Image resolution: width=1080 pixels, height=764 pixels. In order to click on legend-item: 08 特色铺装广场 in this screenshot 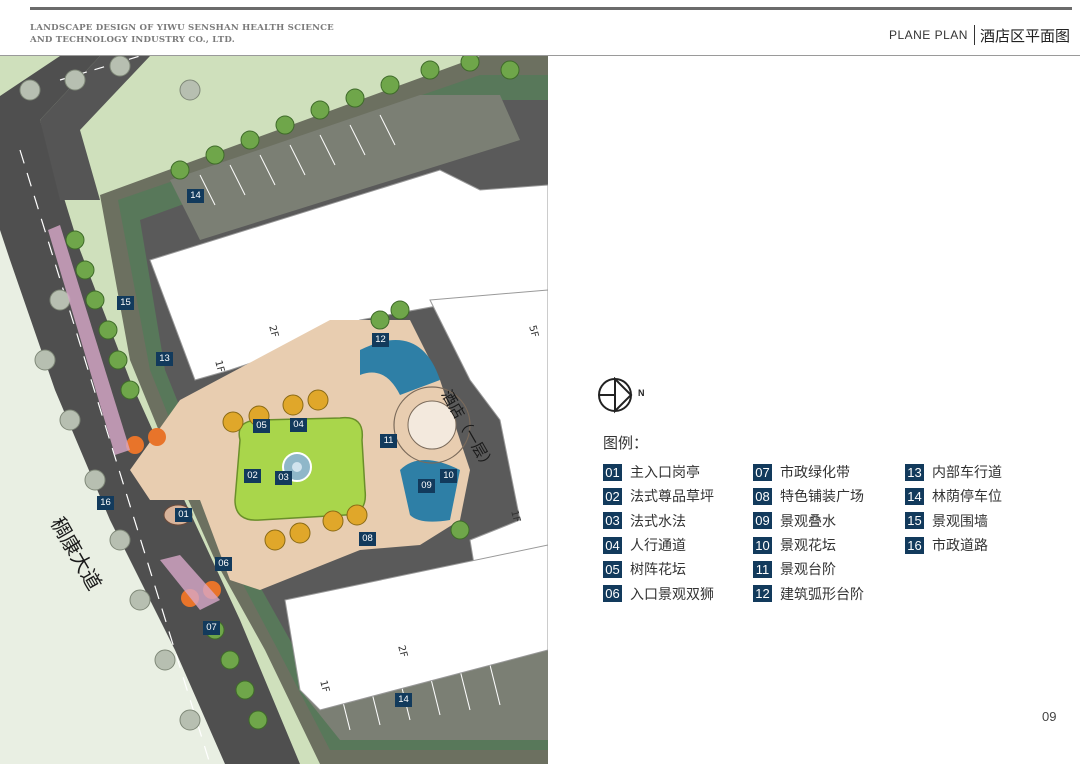, I will do `click(808, 496)`.